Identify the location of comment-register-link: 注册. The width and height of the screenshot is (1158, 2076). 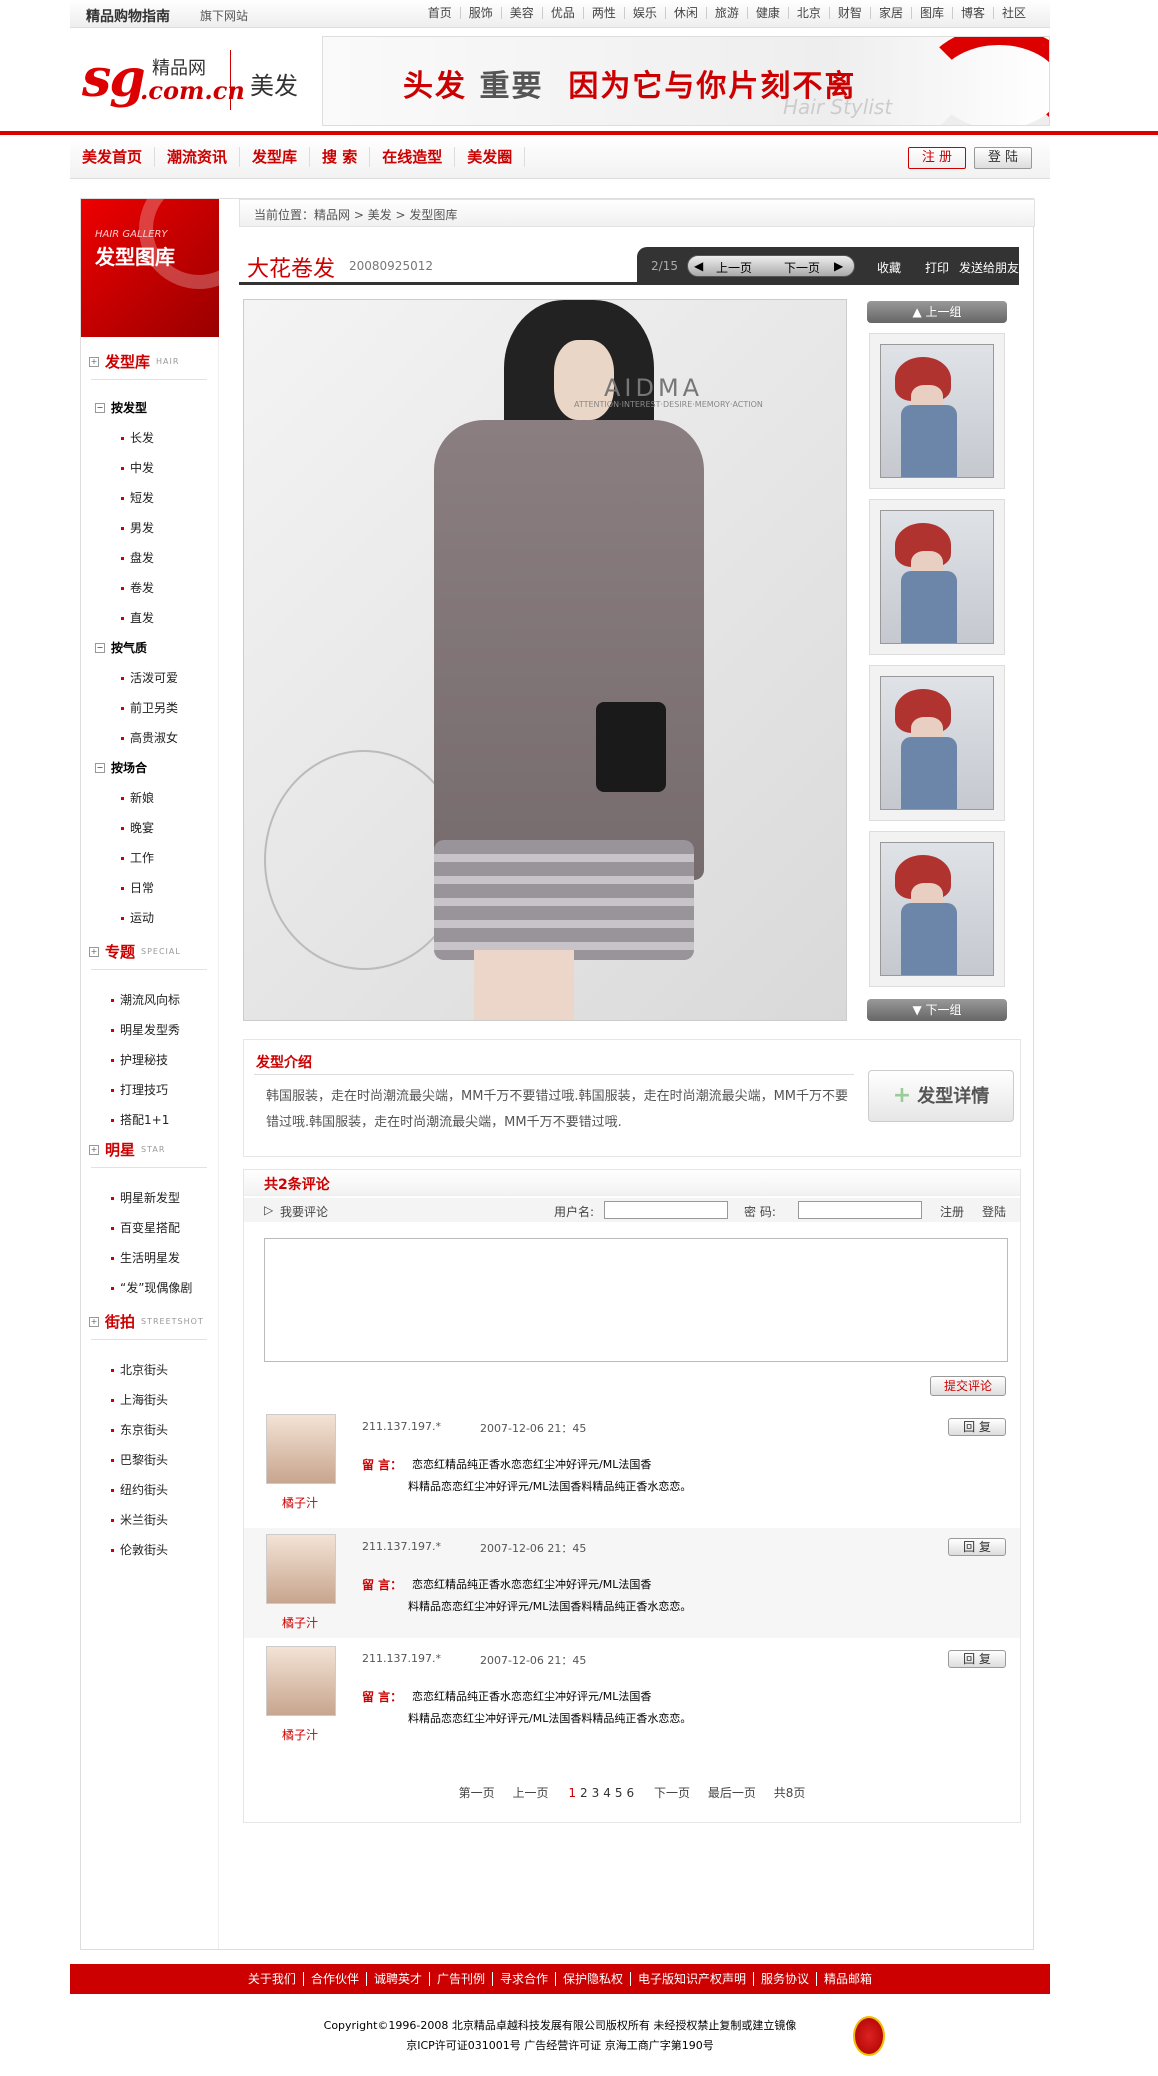
(952, 1211).